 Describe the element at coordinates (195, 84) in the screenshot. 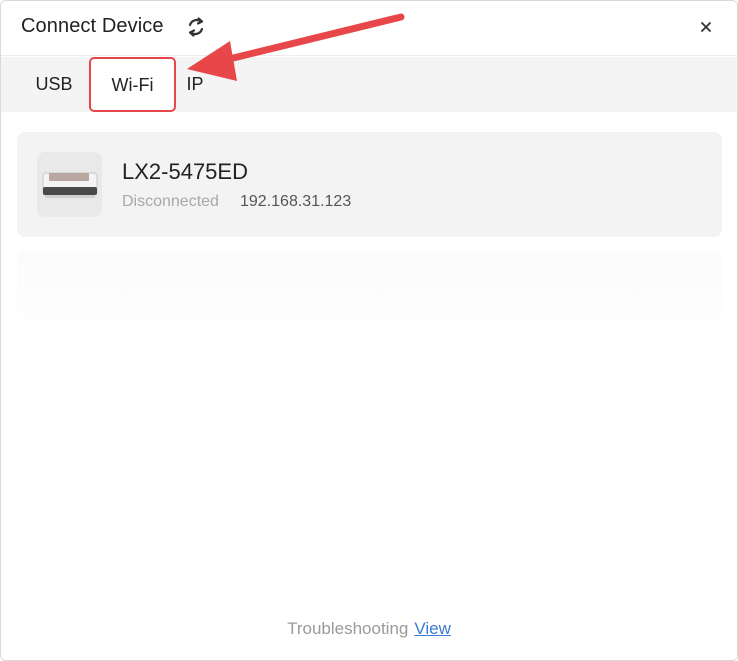

I see `tab-ip: IP` at that location.